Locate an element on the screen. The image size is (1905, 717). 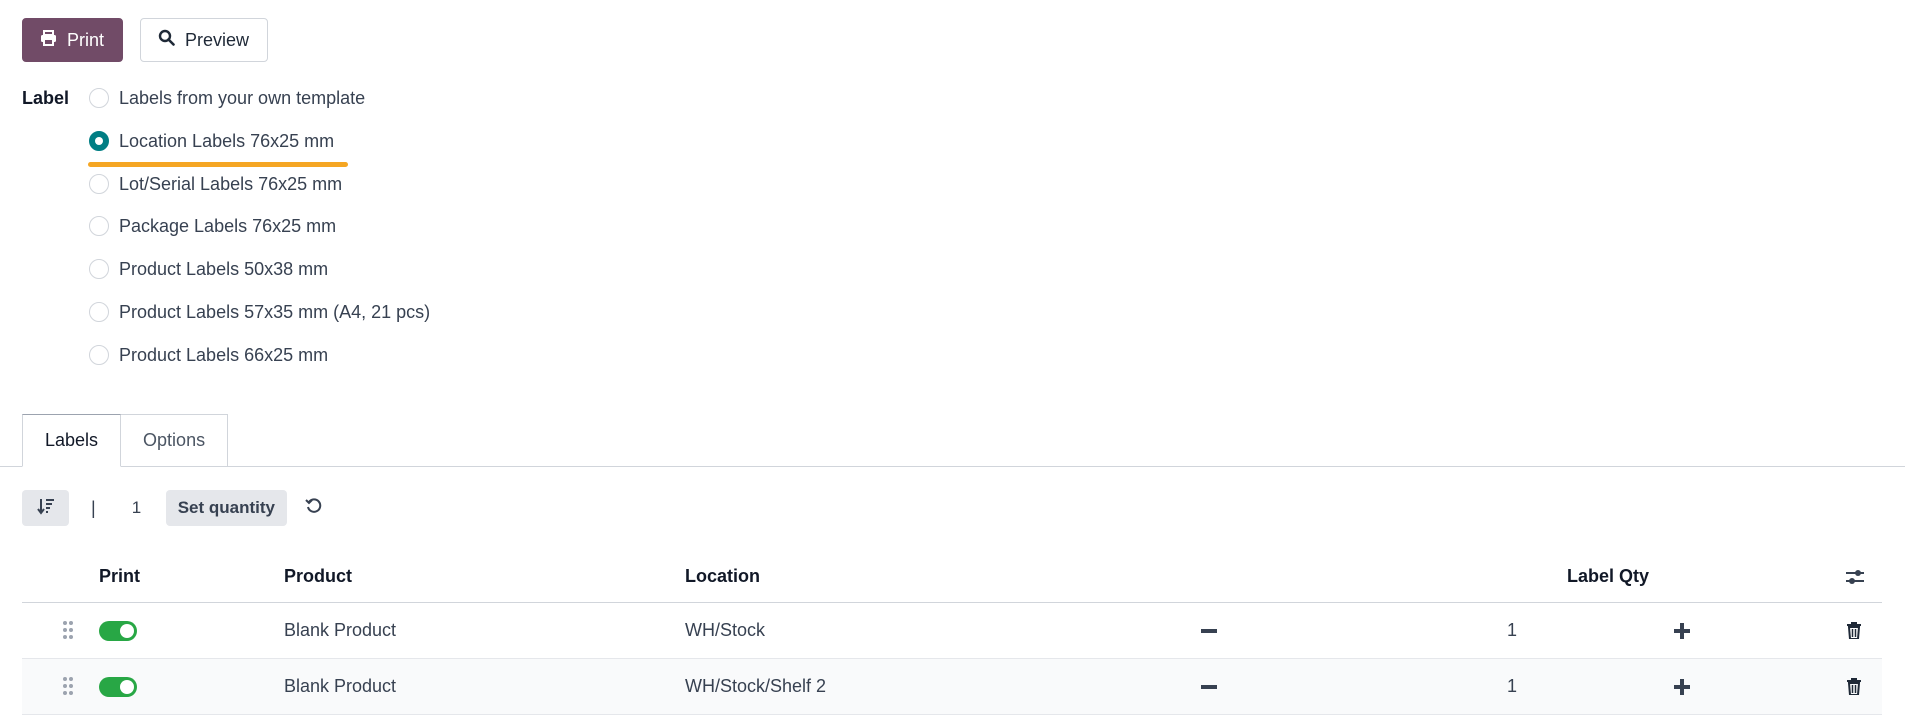
radio-label: Labels from your own template is located at coordinates (242, 98).